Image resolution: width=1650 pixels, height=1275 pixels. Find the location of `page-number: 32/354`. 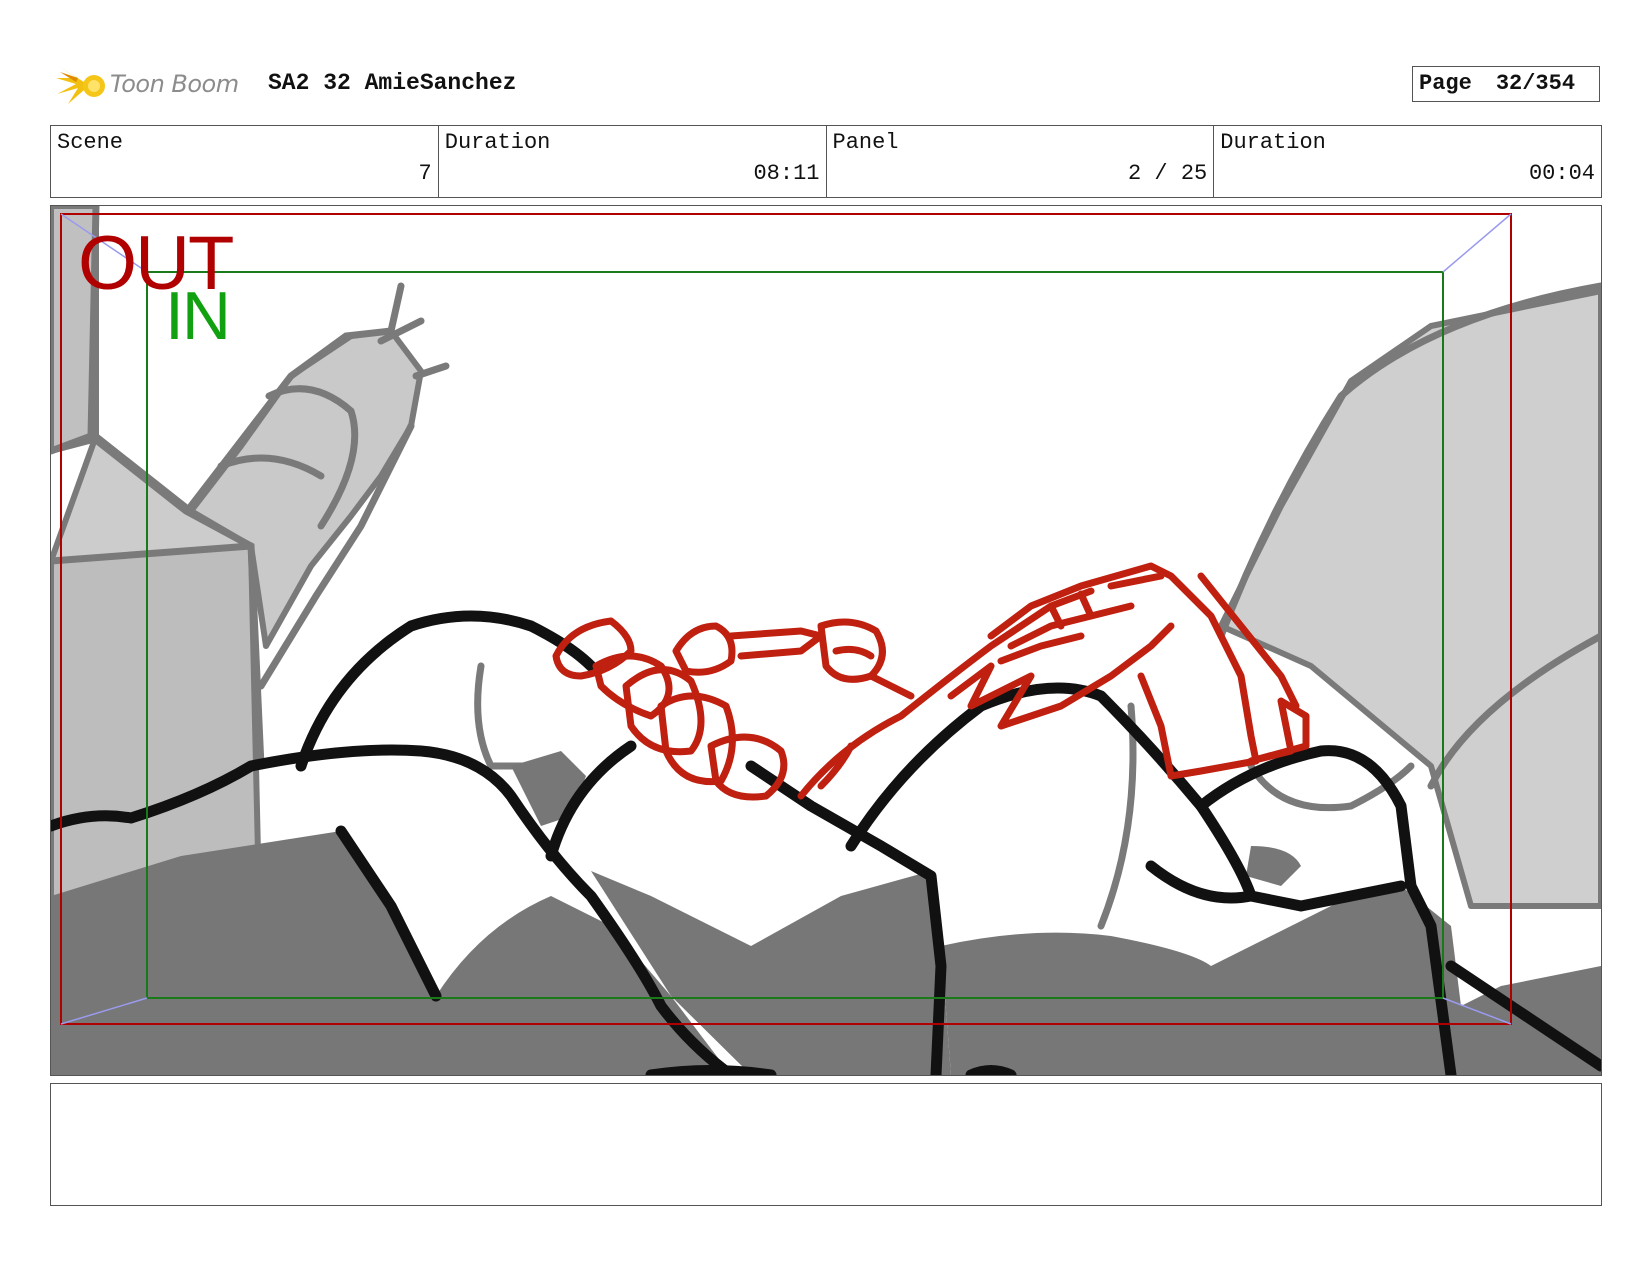

page-number: 32/354 is located at coordinates (1535, 83).